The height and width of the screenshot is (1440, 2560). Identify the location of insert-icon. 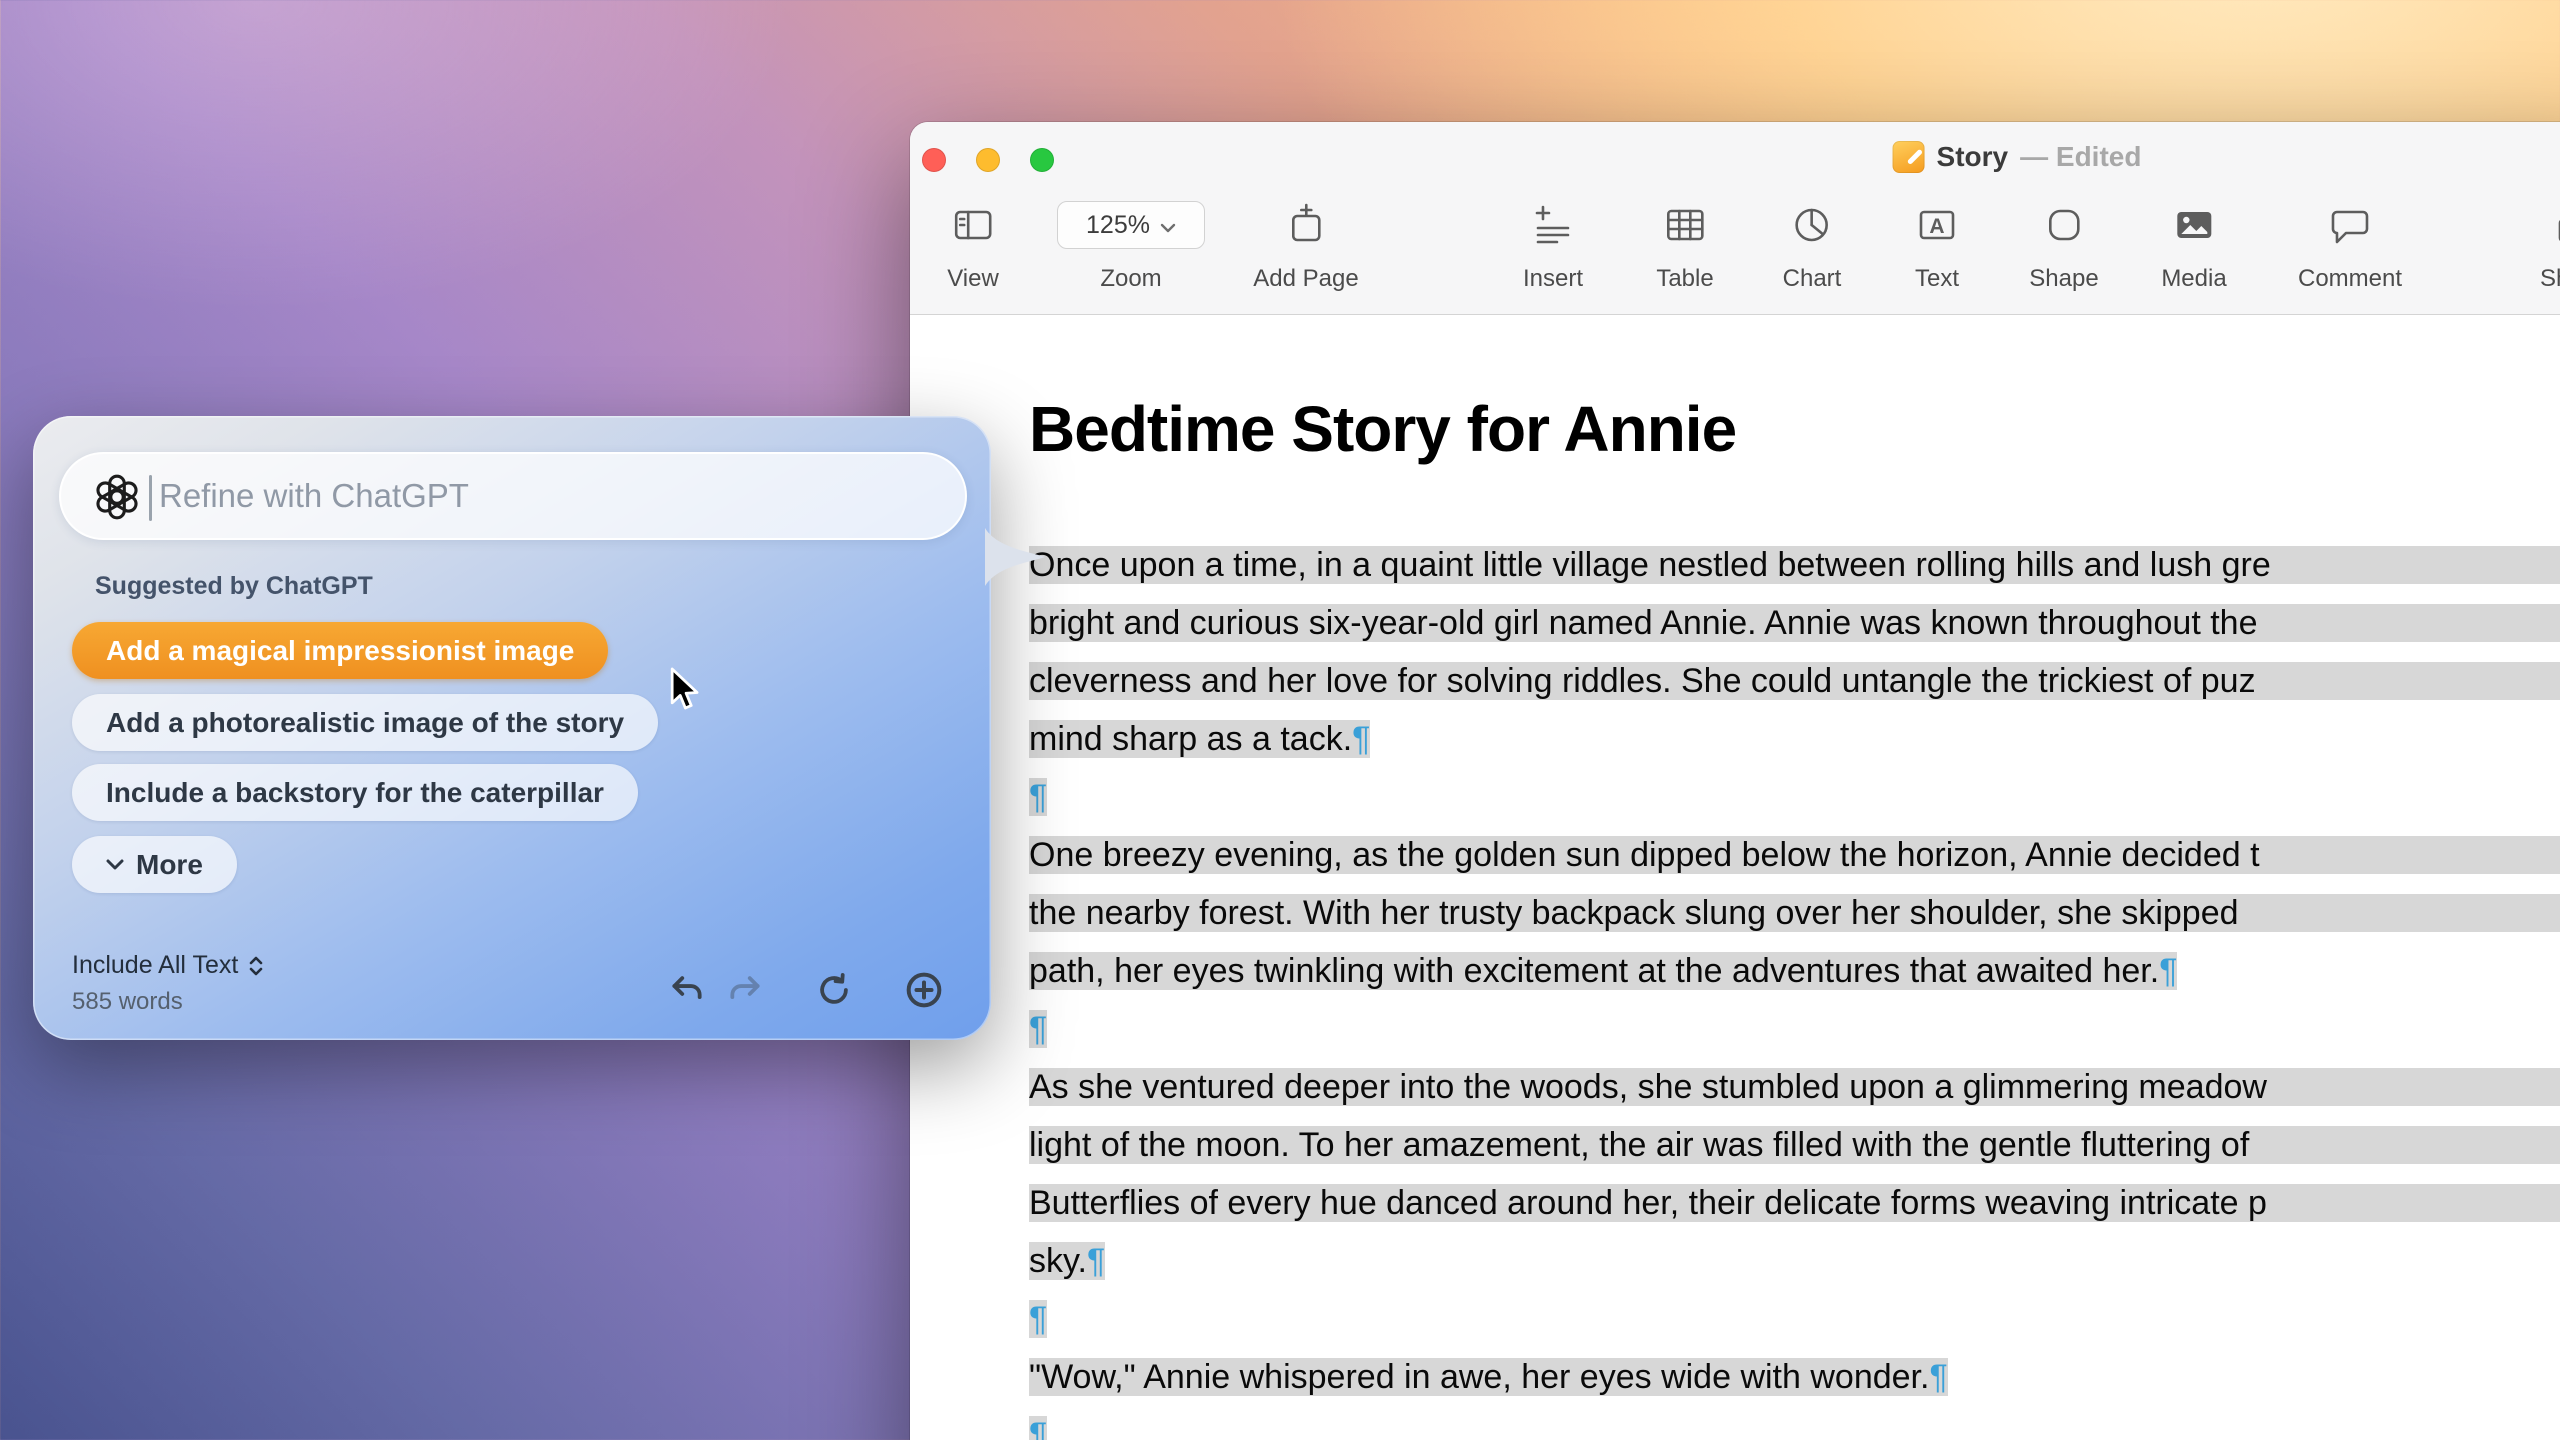
(1553, 225).